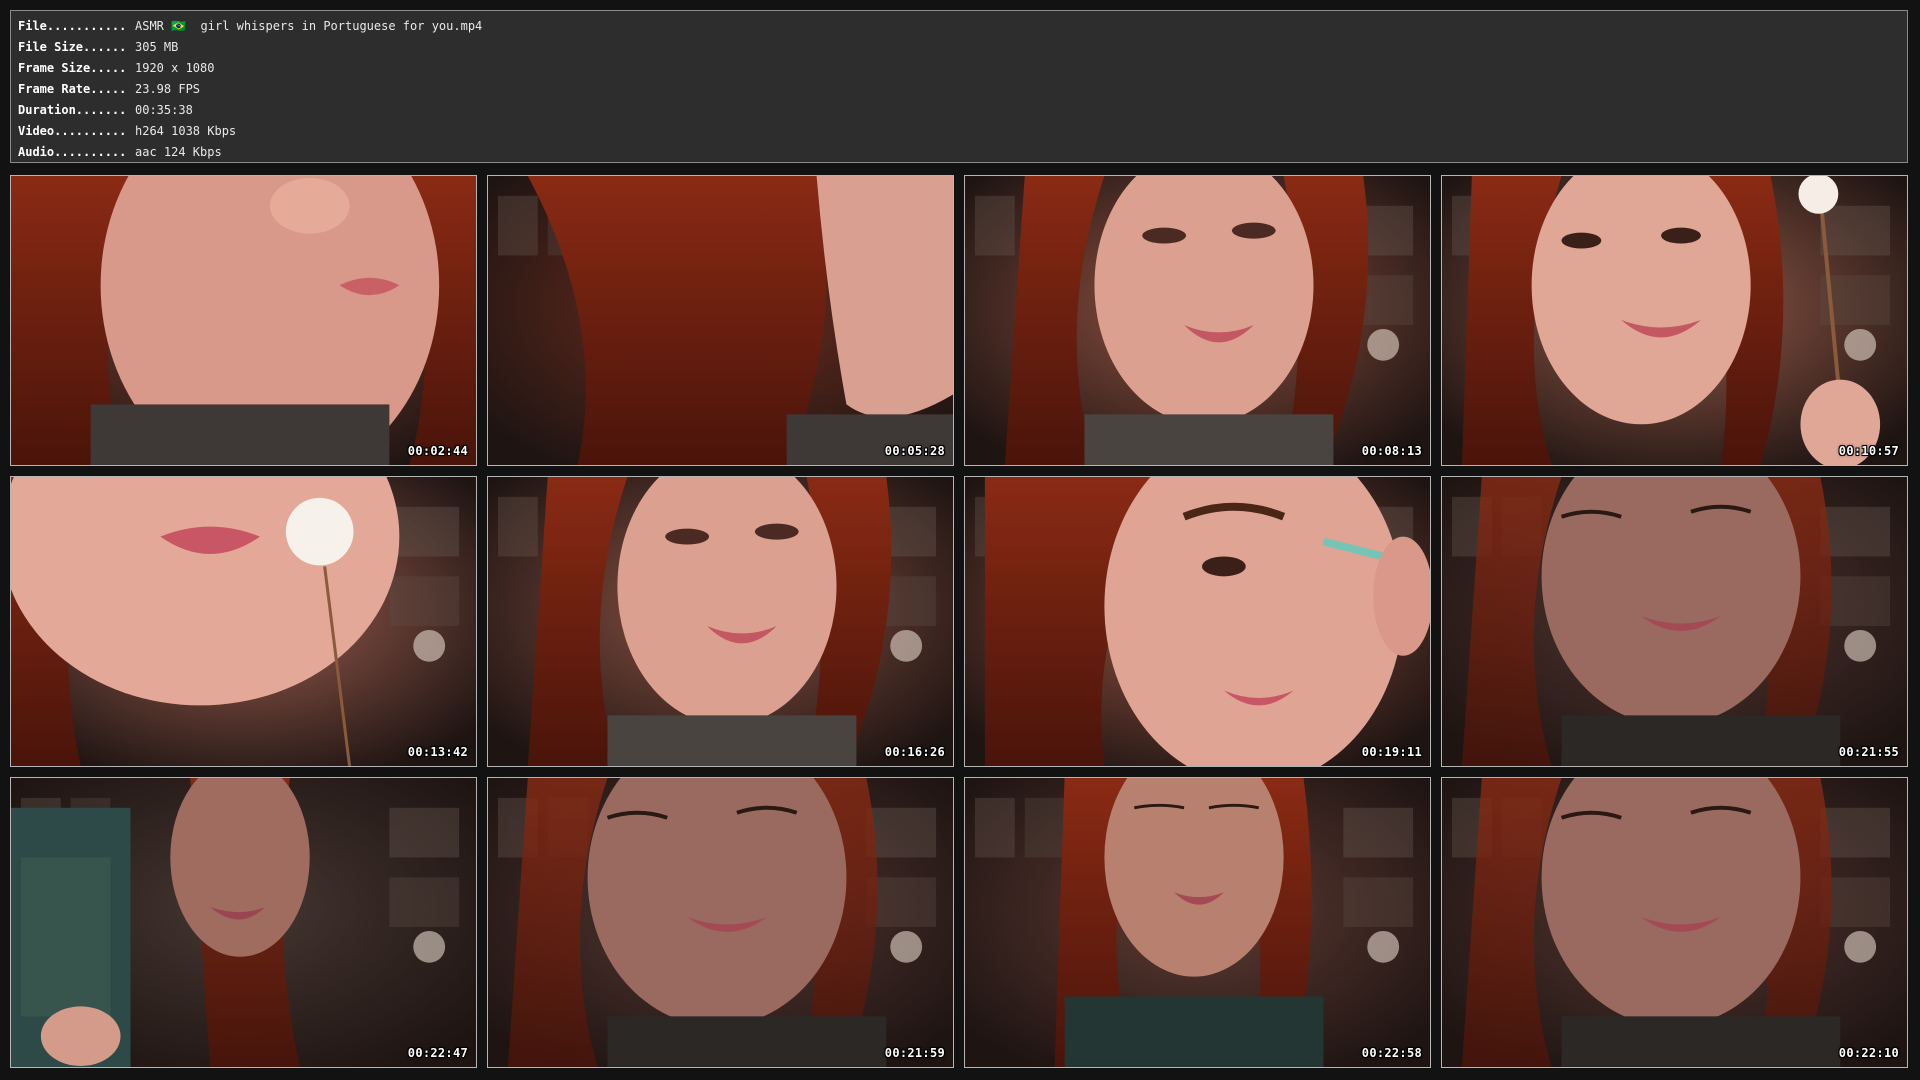 The image size is (1920, 1080). What do you see at coordinates (914, 451) in the screenshot?
I see `thumbnail-timestamp: 00:05:28` at bounding box center [914, 451].